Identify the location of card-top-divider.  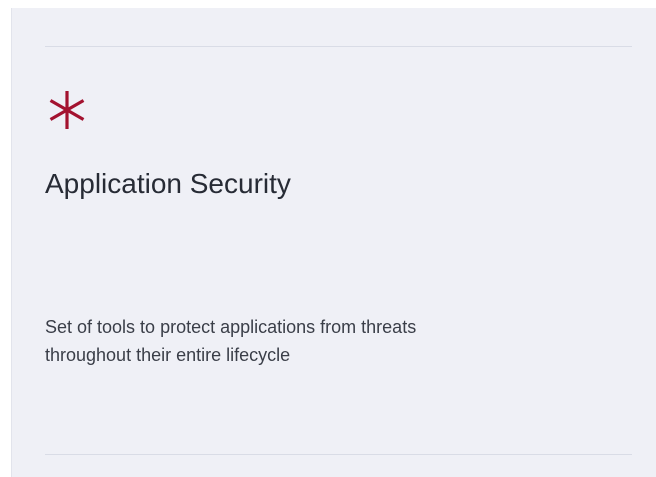
(338, 46).